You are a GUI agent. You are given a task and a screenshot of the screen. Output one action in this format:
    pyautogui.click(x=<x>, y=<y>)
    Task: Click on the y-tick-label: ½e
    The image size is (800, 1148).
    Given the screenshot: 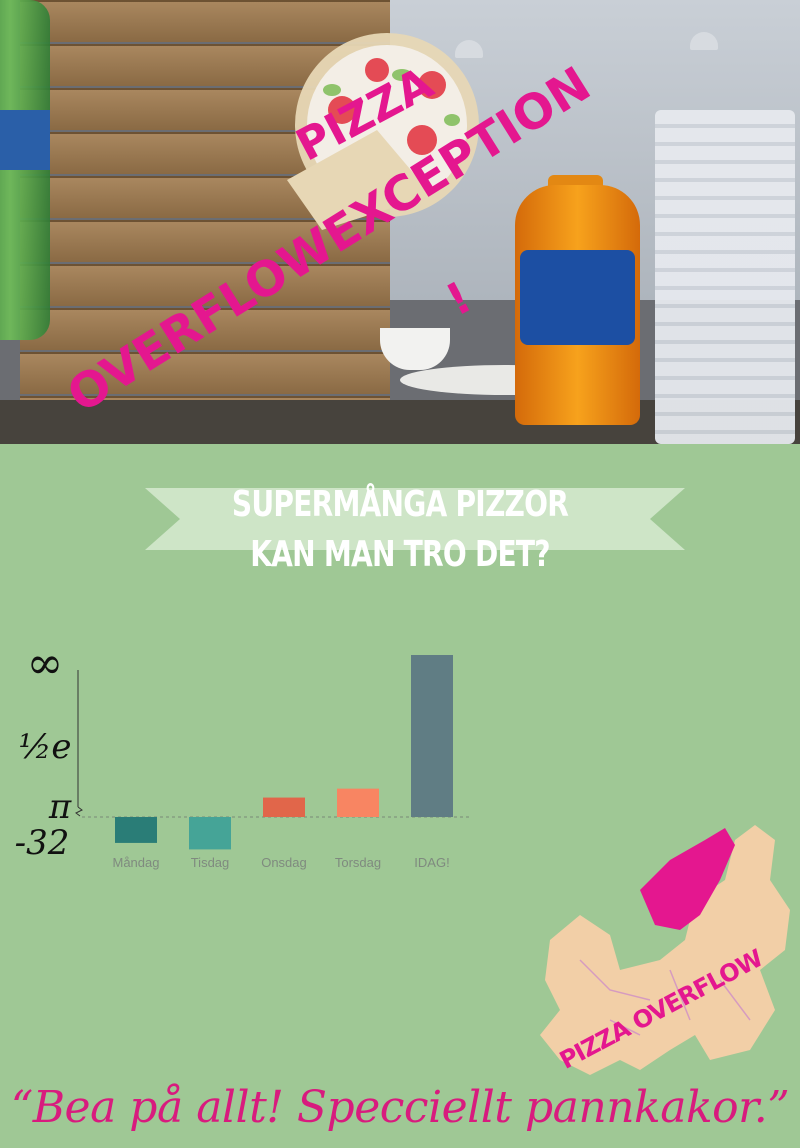 What is the action you would take?
    pyautogui.click(x=44, y=747)
    